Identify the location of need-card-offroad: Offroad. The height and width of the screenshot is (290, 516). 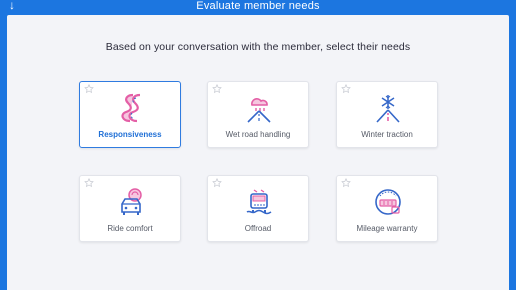
(258, 208).